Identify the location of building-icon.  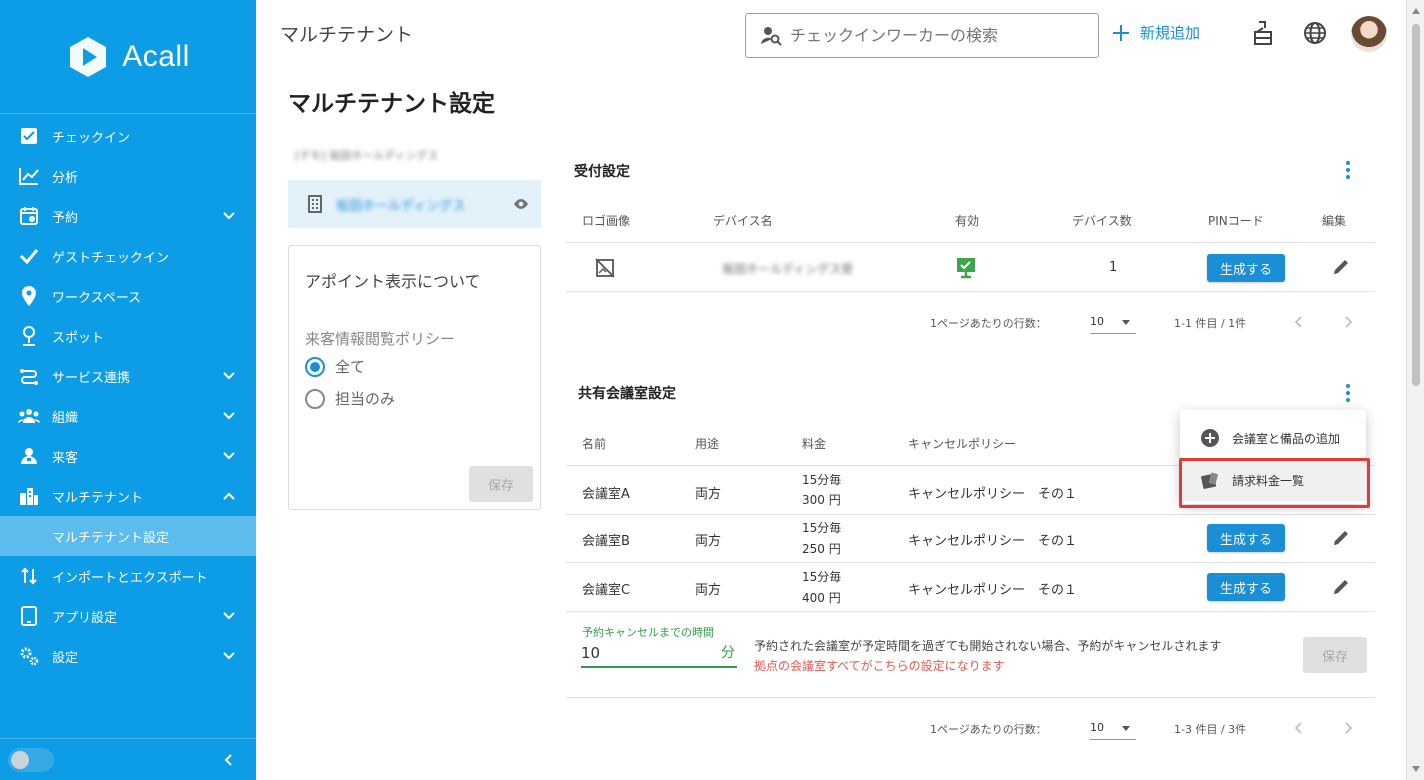
(315, 204).